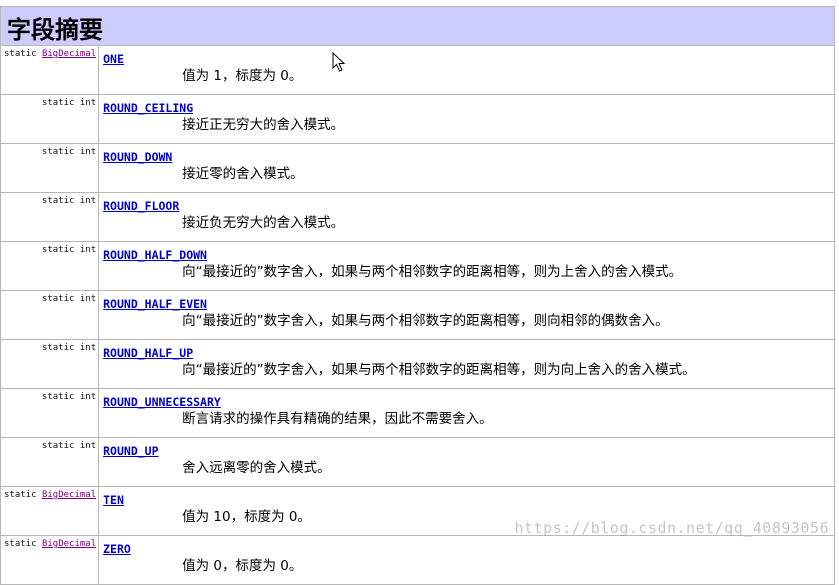 The width and height of the screenshot is (839, 585). Describe the element at coordinates (468, 108) in the screenshot. I see `field-name-link: ROUND_CEILING` at that location.